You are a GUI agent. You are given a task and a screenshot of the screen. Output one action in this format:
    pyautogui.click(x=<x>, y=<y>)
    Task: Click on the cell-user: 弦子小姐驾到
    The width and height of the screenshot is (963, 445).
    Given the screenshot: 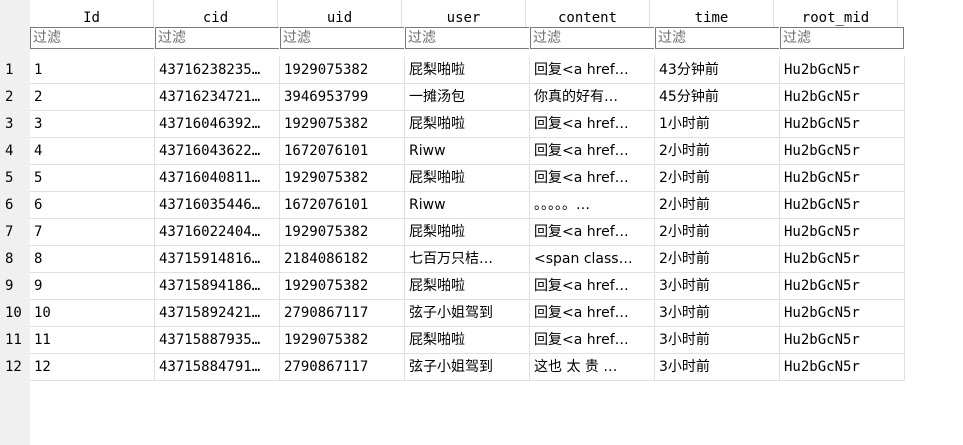 What is the action you would take?
    pyautogui.click(x=467, y=313)
    